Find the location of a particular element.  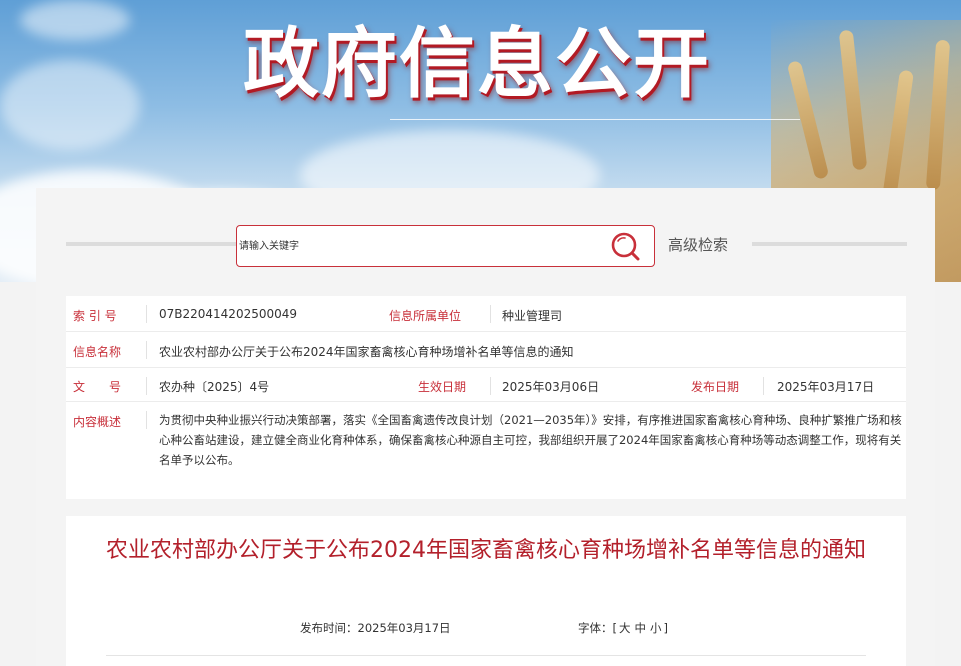

publish-date-value: 2025年03月17日 is located at coordinates (826, 387).